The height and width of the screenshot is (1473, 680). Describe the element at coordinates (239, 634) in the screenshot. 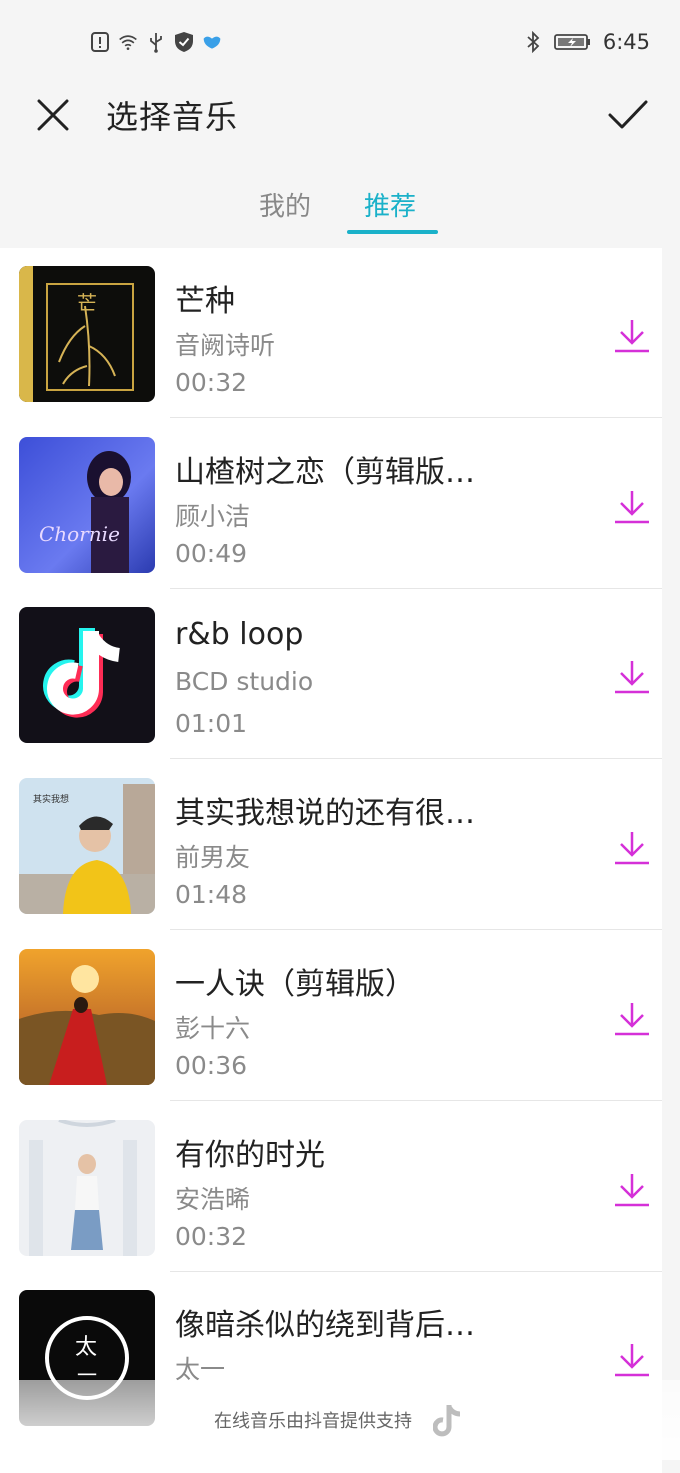

I see `song-title: r&b loop` at that location.